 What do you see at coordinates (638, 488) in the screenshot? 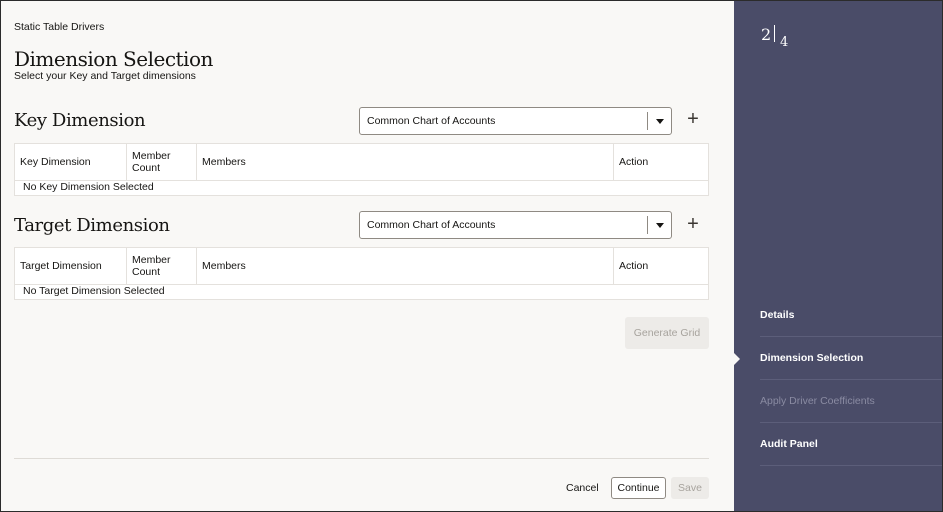
I see `continue-button: Continue` at bounding box center [638, 488].